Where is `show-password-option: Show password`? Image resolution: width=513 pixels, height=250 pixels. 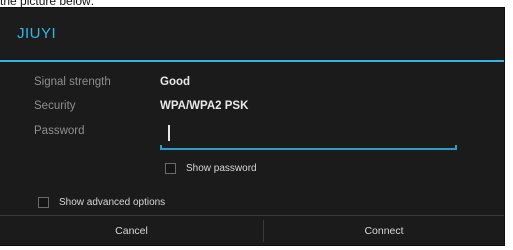
show-password-option: Show password is located at coordinates (211, 168).